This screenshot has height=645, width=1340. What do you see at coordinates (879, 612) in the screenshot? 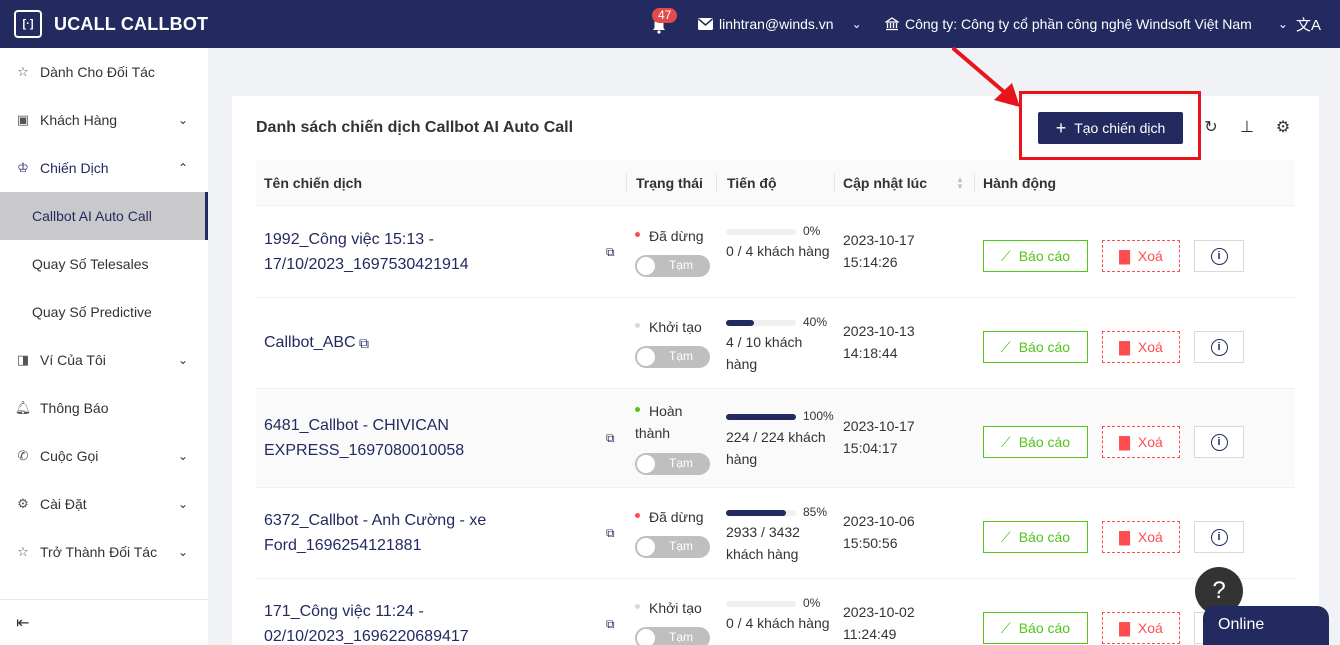
I see `updated-date: 2023-10-02` at bounding box center [879, 612].